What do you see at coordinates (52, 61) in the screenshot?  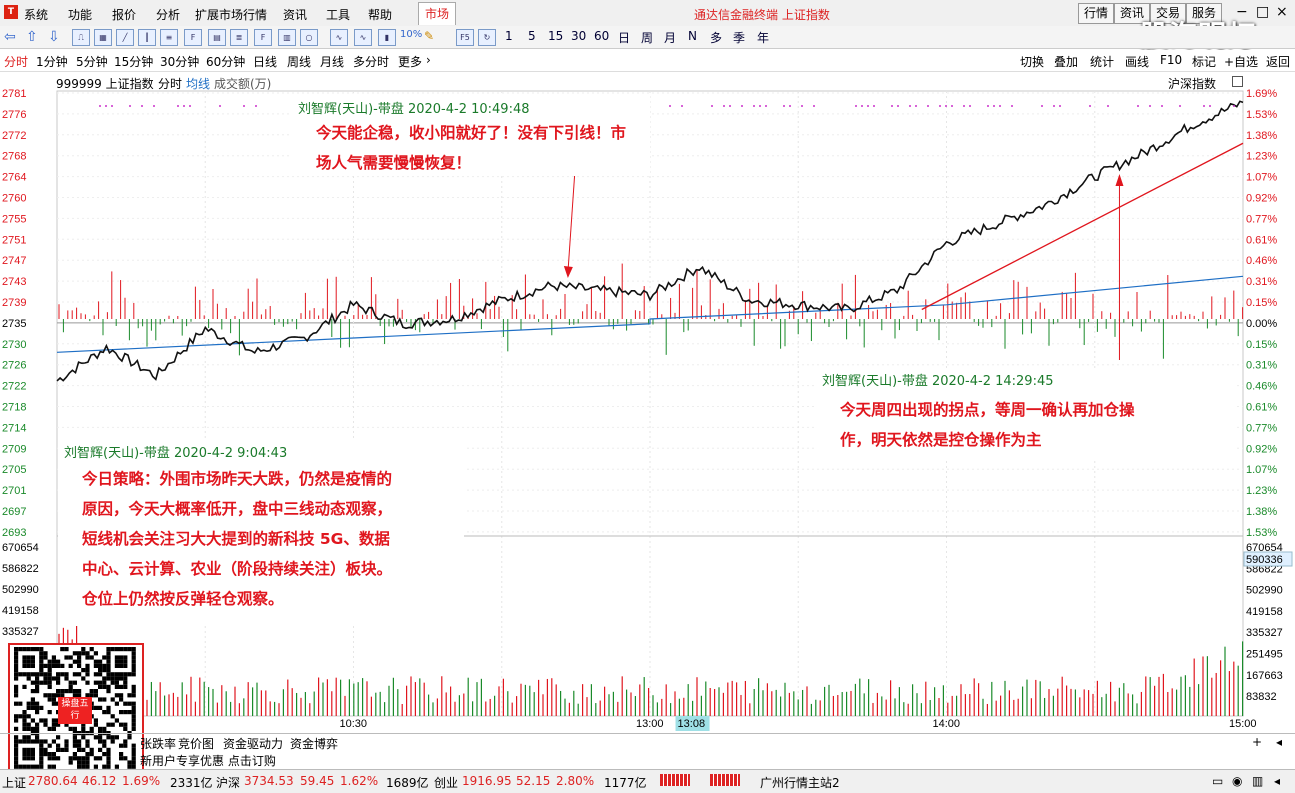 I see `tab-1min: 1分钟` at bounding box center [52, 61].